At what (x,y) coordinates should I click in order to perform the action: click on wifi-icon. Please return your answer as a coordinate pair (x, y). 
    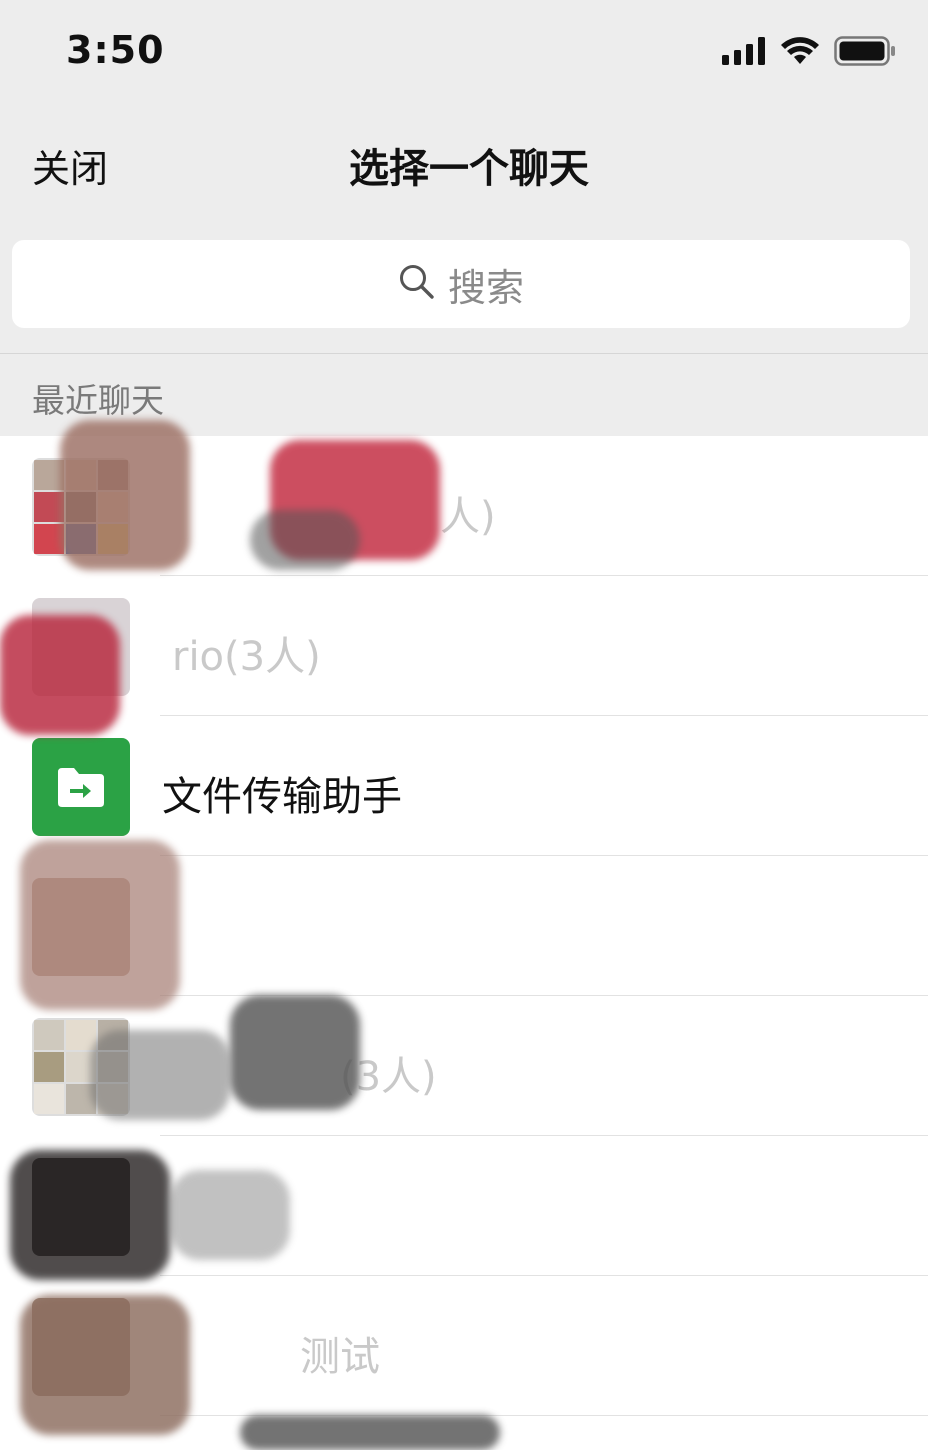
    Looking at the image, I should click on (800, 53).